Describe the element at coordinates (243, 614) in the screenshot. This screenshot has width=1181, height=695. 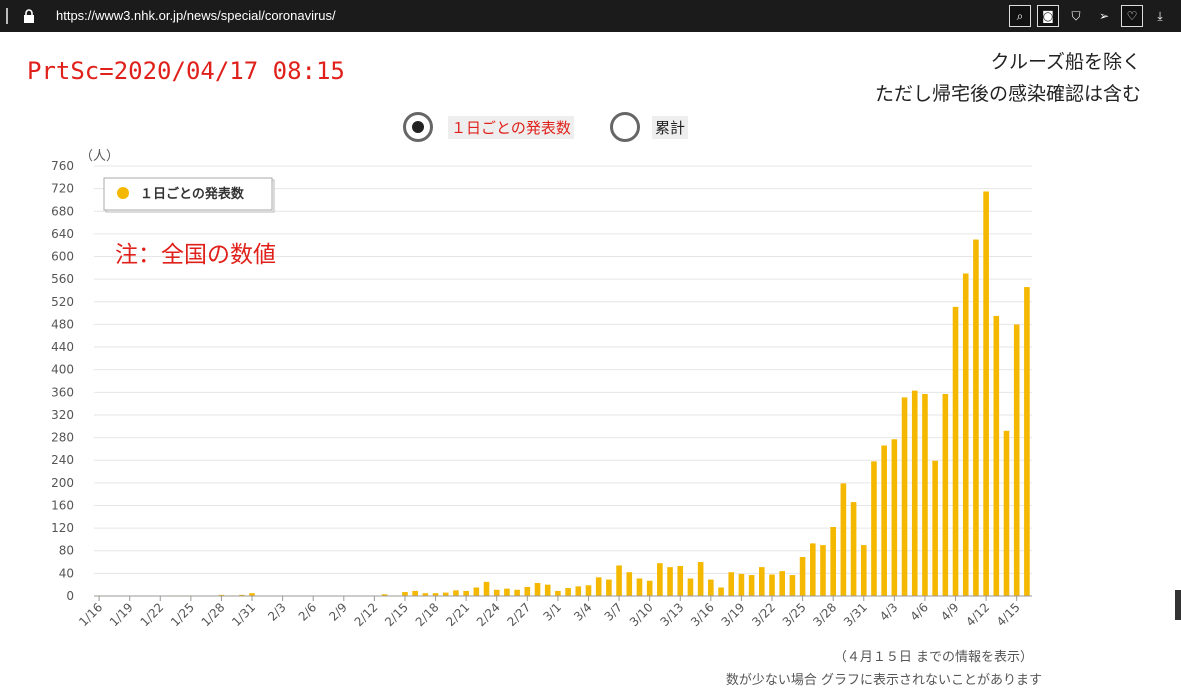
I see `x-tick-label: 1/31` at that location.